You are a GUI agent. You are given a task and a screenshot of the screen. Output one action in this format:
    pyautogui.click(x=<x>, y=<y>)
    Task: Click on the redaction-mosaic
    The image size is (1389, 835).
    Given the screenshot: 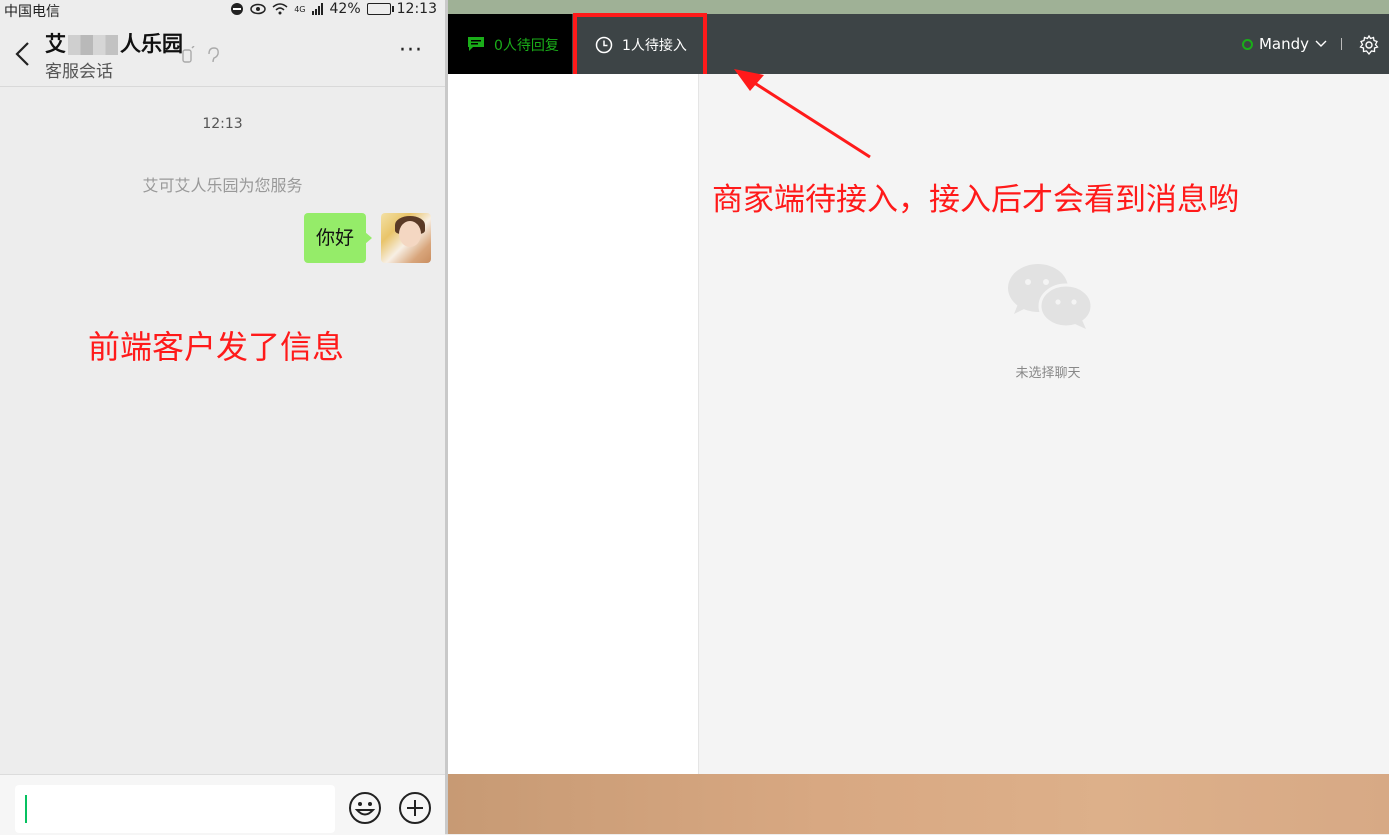 What is the action you would take?
    pyautogui.click(x=93, y=45)
    